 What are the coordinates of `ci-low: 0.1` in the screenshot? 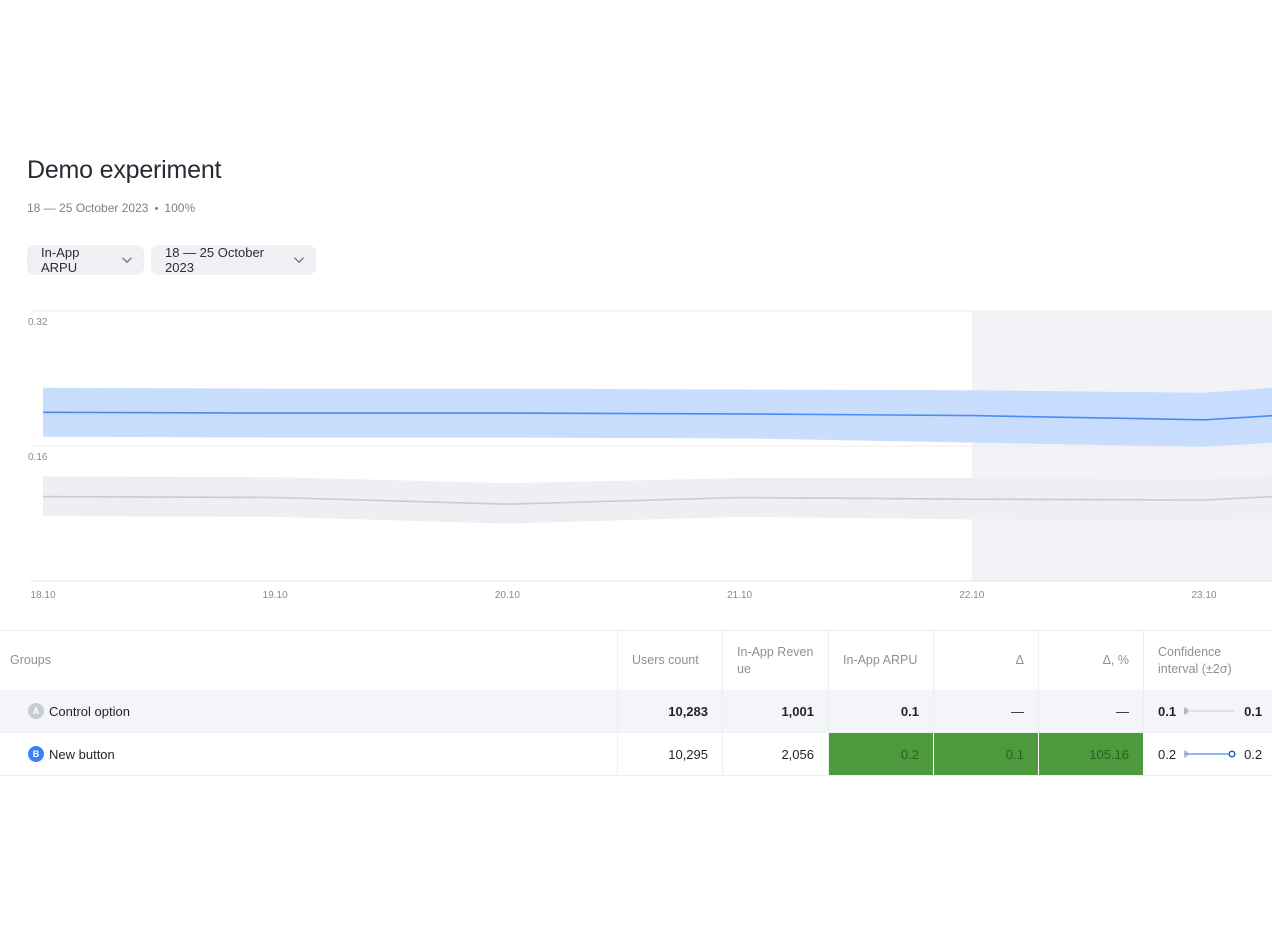 It's located at (1167, 711).